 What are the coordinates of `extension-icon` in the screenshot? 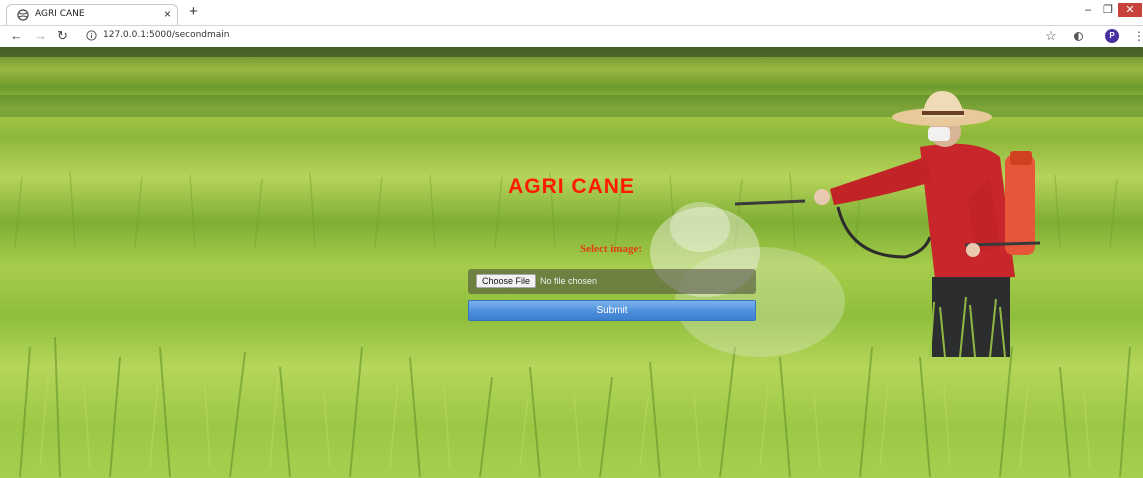 It's located at (1078, 36).